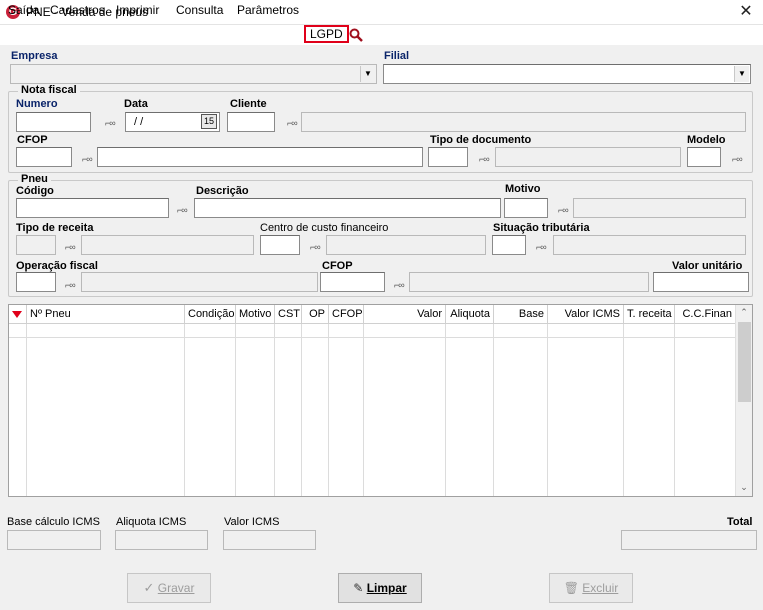 This screenshot has height=610, width=763. Describe the element at coordinates (567, 74) in the screenshot. I see `filial-select: ▼` at that location.